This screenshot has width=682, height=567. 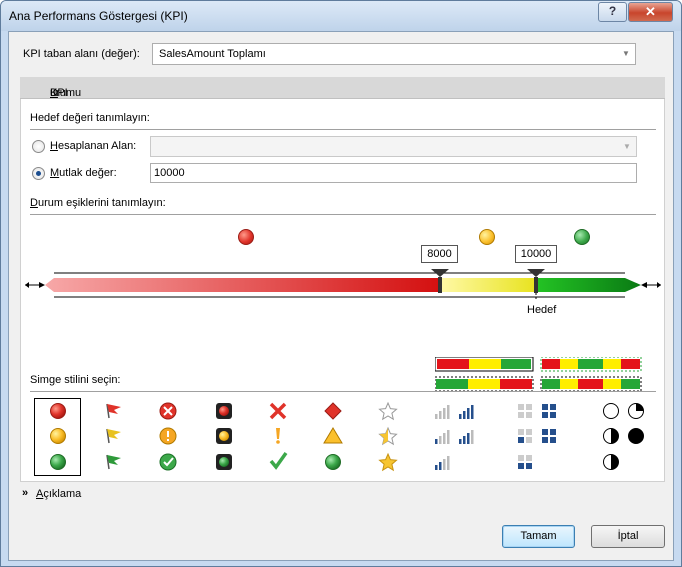 What do you see at coordinates (113, 436) in the screenshot?
I see `yellow-flag-icon` at bounding box center [113, 436].